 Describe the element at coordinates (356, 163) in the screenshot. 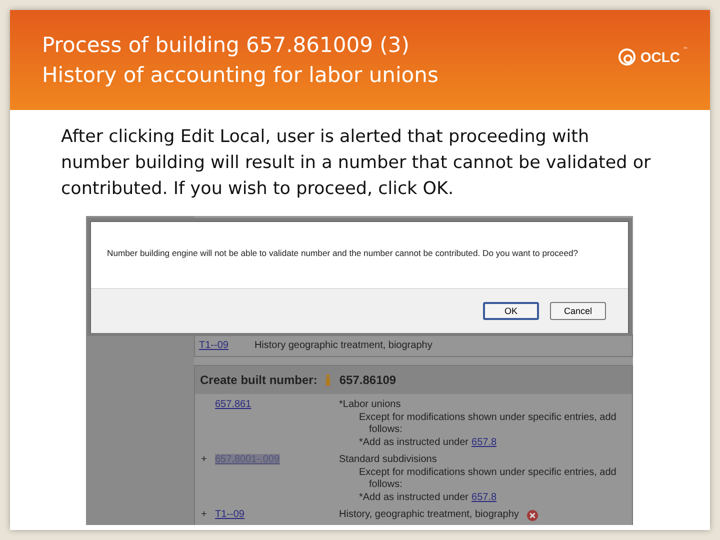

I see `slide-text: After clicking Edit Local, user is alerted that proceeding with number building will result in a number that cannot be validated or contributed. If you wish to proceed, click OK.` at that location.